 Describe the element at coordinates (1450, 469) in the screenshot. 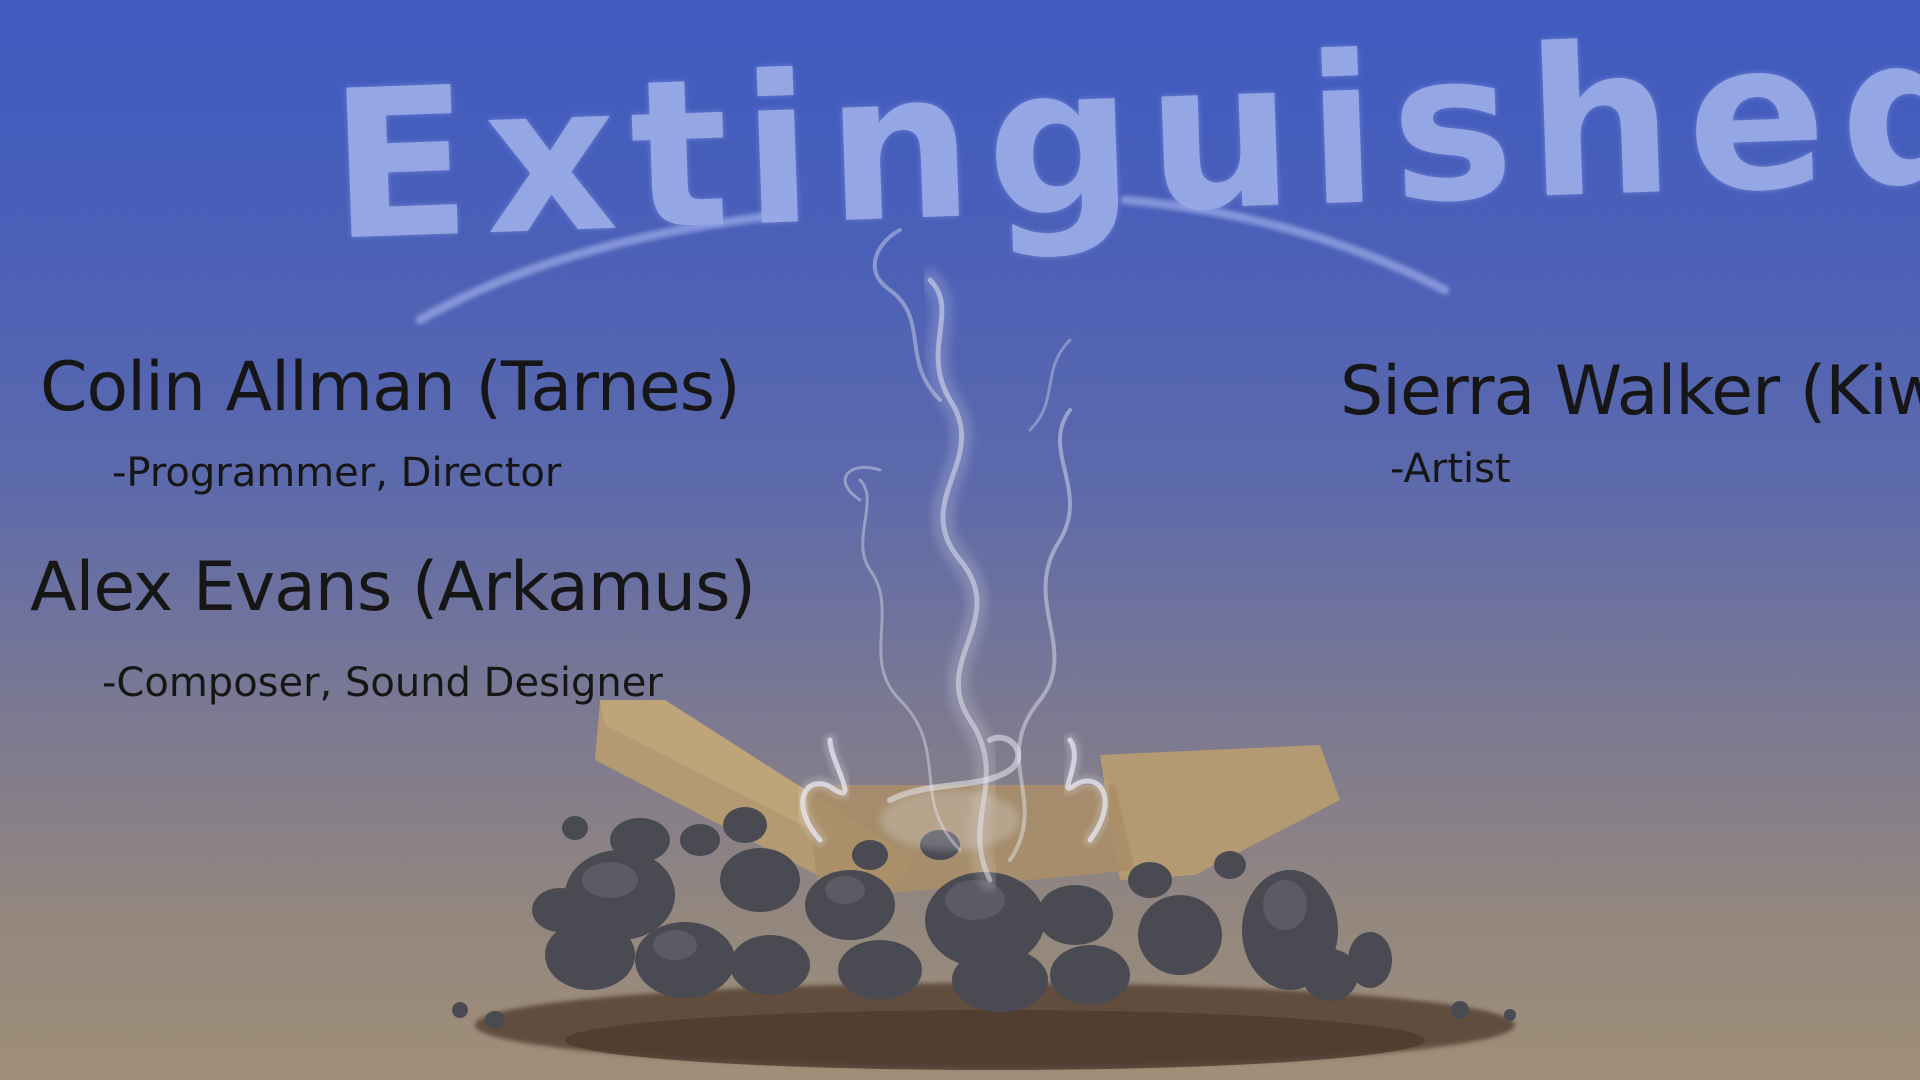

I see `credit-role-sierra: -Artist` at that location.